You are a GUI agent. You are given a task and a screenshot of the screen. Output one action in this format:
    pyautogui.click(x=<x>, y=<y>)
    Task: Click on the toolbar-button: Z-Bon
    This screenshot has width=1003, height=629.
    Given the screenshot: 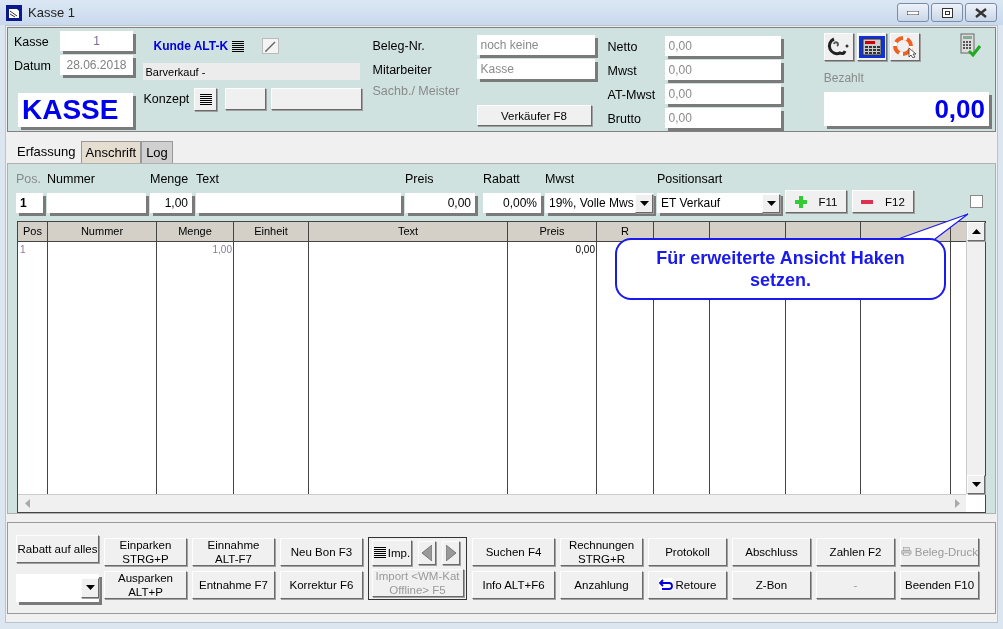 What is the action you would take?
    pyautogui.click(x=771, y=584)
    